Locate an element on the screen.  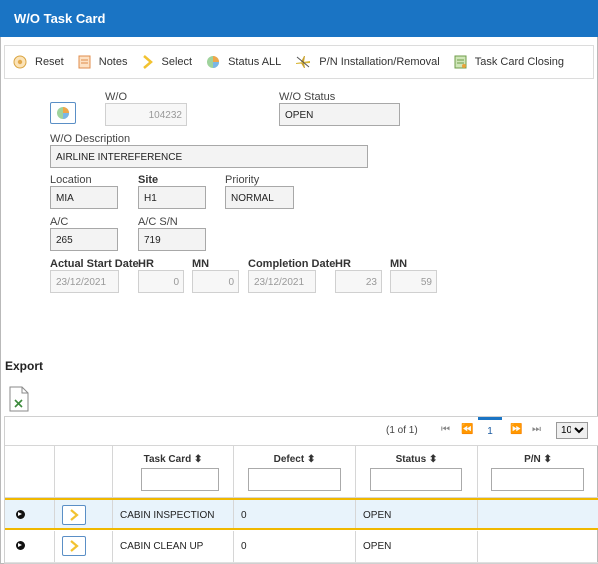
first-page-icon: ⏮ is located at coordinates (445, 429).